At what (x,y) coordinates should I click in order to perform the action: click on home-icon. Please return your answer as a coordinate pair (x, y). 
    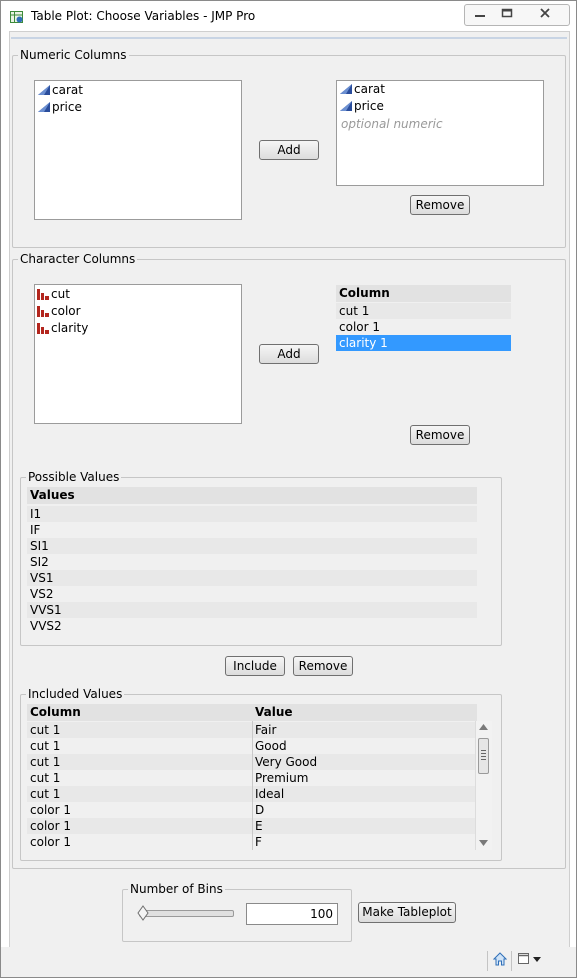
    Looking at the image, I should click on (500, 959).